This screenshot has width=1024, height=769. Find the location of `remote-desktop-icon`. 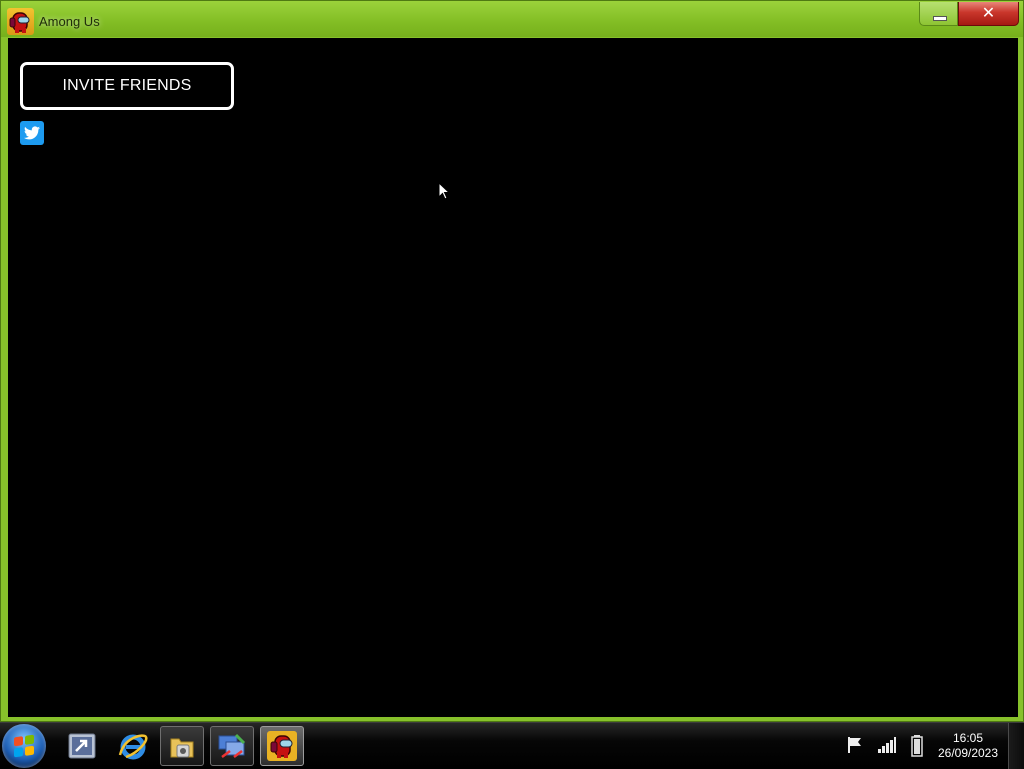

remote-desktop-icon is located at coordinates (82, 746).